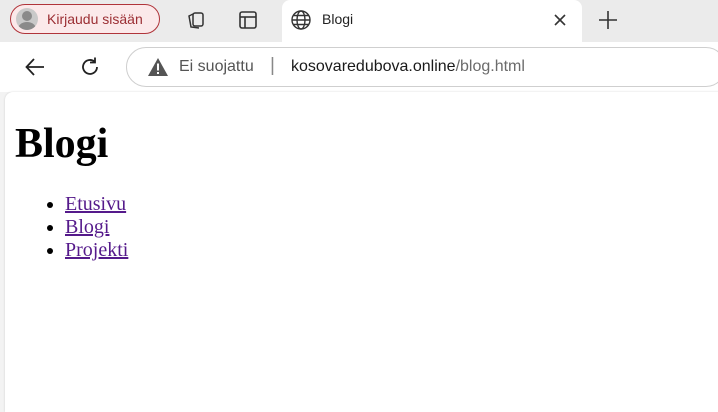  What do you see at coordinates (35, 67) in the screenshot?
I see `back-icon` at bounding box center [35, 67].